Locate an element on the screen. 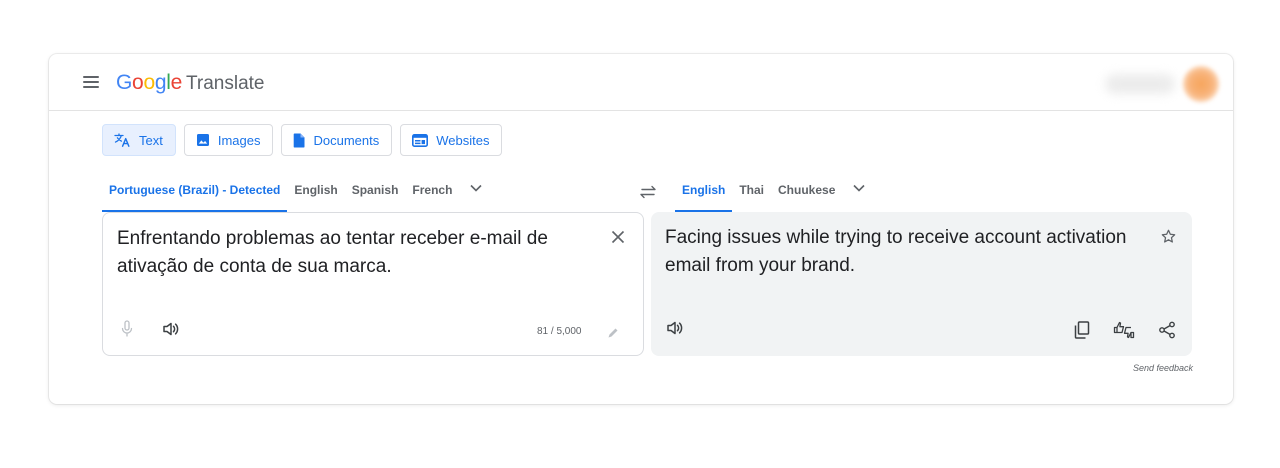 The width and height of the screenshot is (1280, 468). mode-tabs: Text Images Documents Websites is located at coordinates (302, 140).